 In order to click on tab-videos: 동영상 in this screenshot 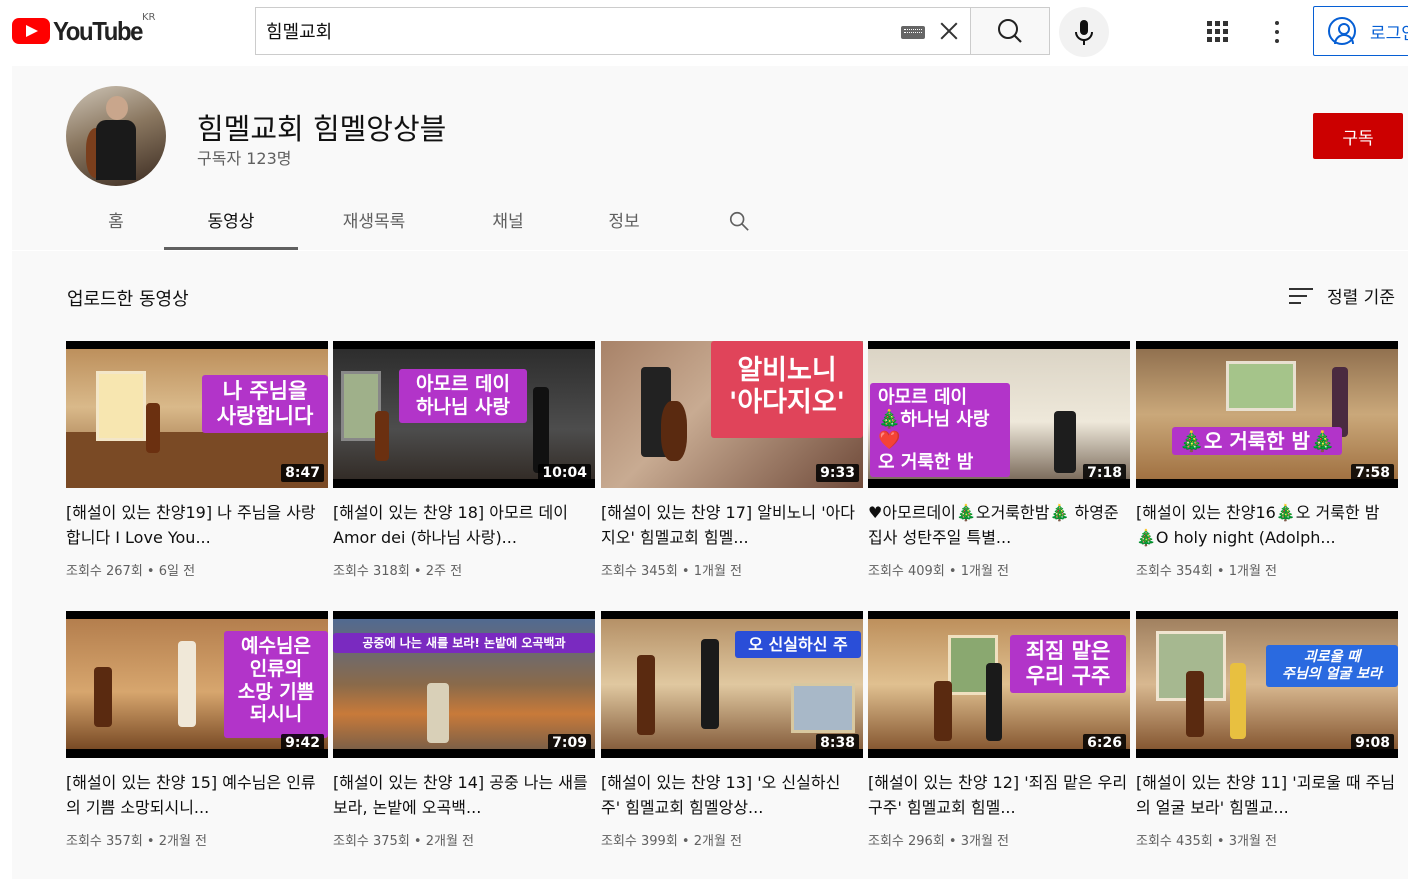, I will do `click(231, 220)`.